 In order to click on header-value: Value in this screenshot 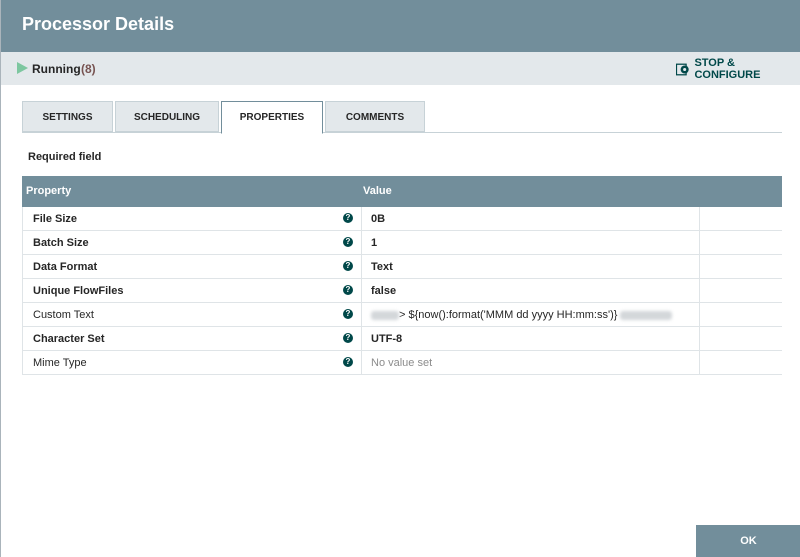, I will do `click(377, 191)`.